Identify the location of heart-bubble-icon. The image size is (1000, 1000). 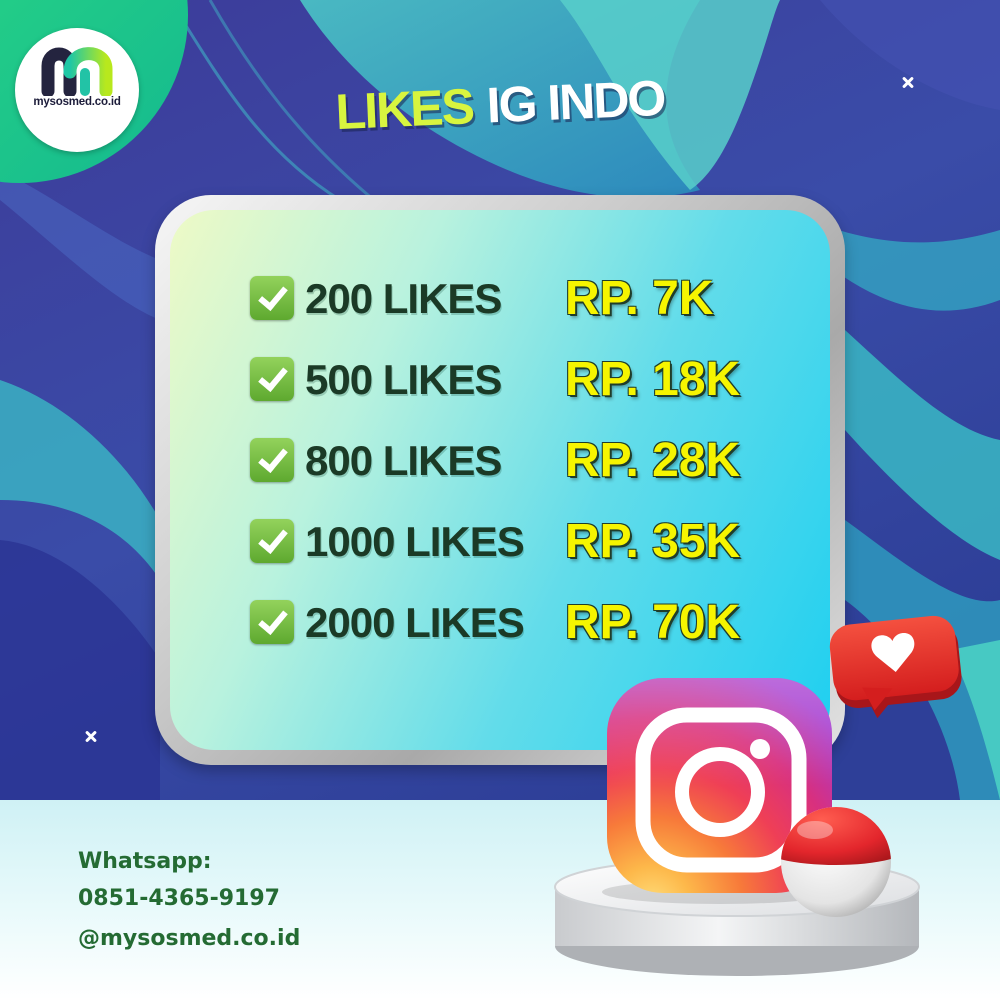
(895, 667).